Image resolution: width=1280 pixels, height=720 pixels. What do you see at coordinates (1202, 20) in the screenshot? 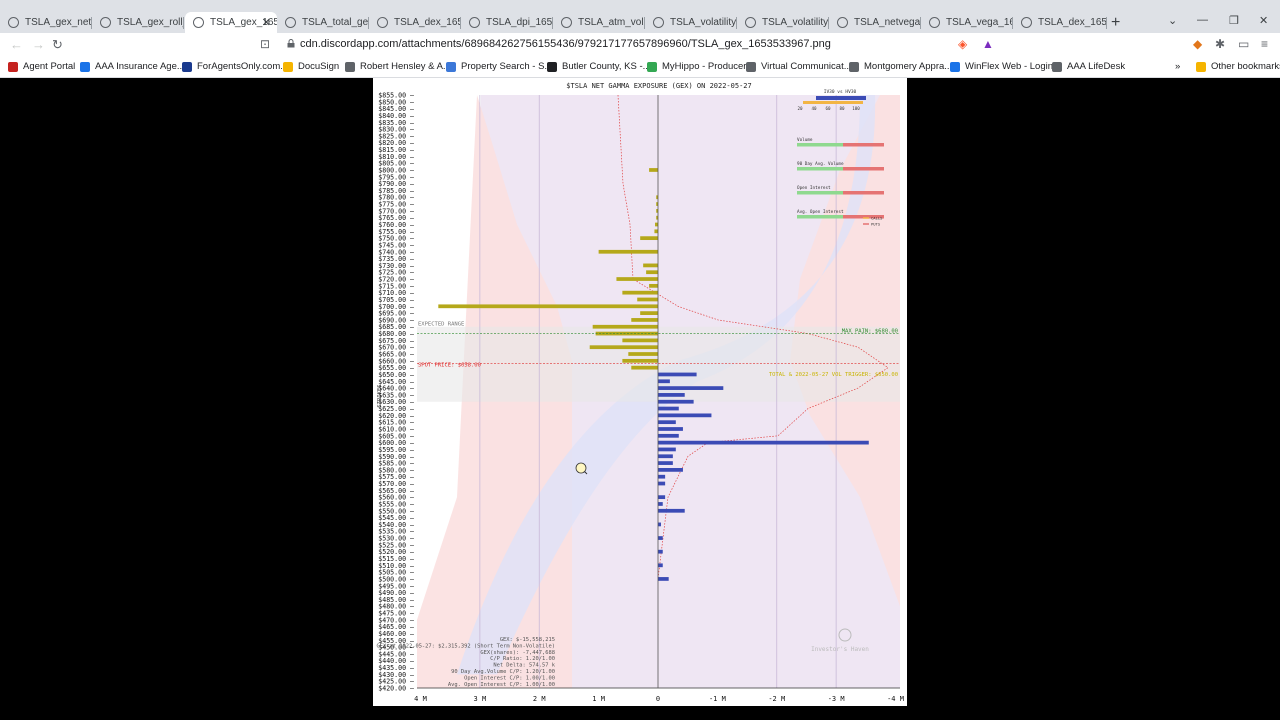
I see `minimize-icon: —` at bounding box center [1202, 20].